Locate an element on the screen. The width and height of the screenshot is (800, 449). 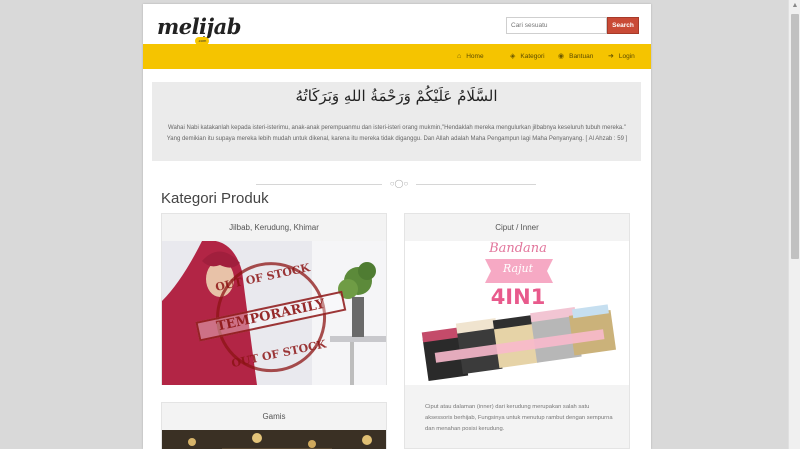
nav-kategori: ◈ Kategori is located at coordinates (527, 56).